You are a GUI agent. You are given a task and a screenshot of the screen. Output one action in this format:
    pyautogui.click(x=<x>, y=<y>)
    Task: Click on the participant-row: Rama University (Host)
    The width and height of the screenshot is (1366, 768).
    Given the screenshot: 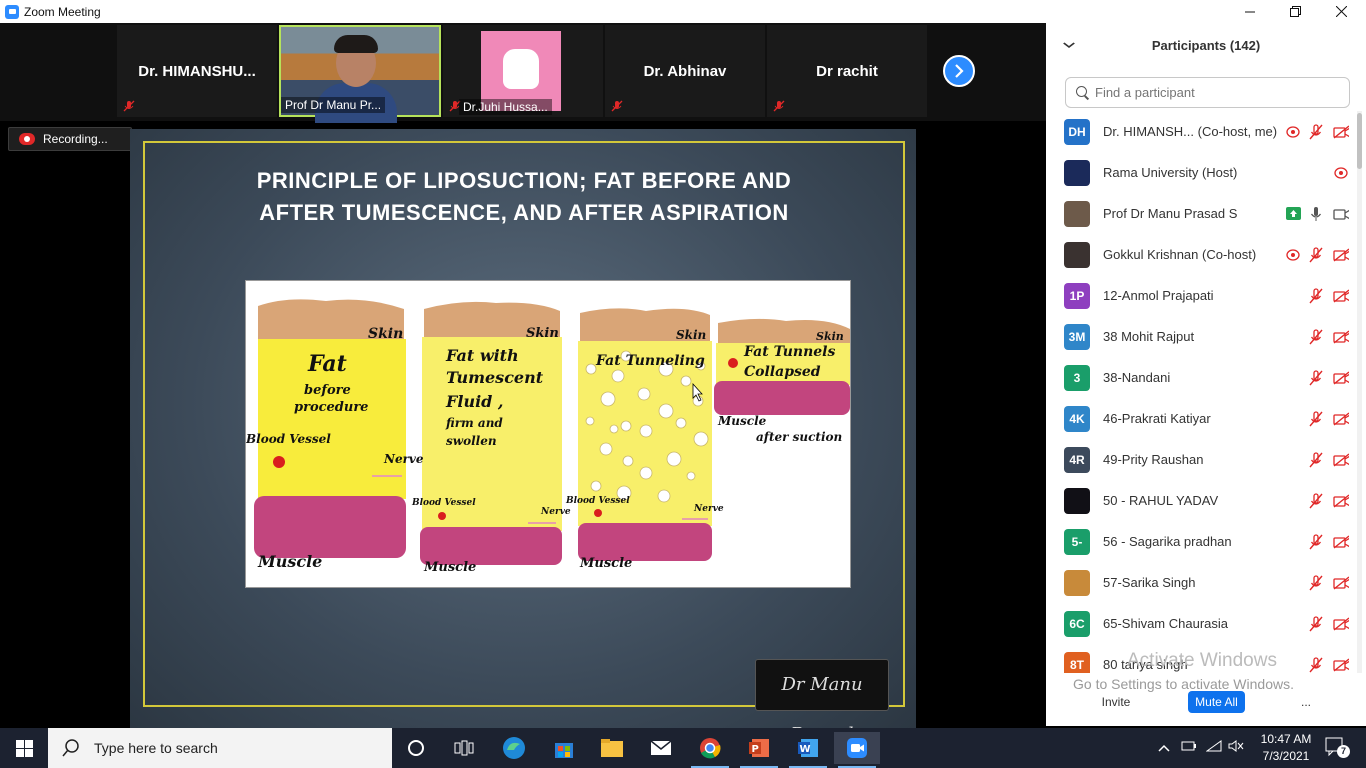 What is the action you would take?
    pyautogui.click(x=1201, y=172)
    